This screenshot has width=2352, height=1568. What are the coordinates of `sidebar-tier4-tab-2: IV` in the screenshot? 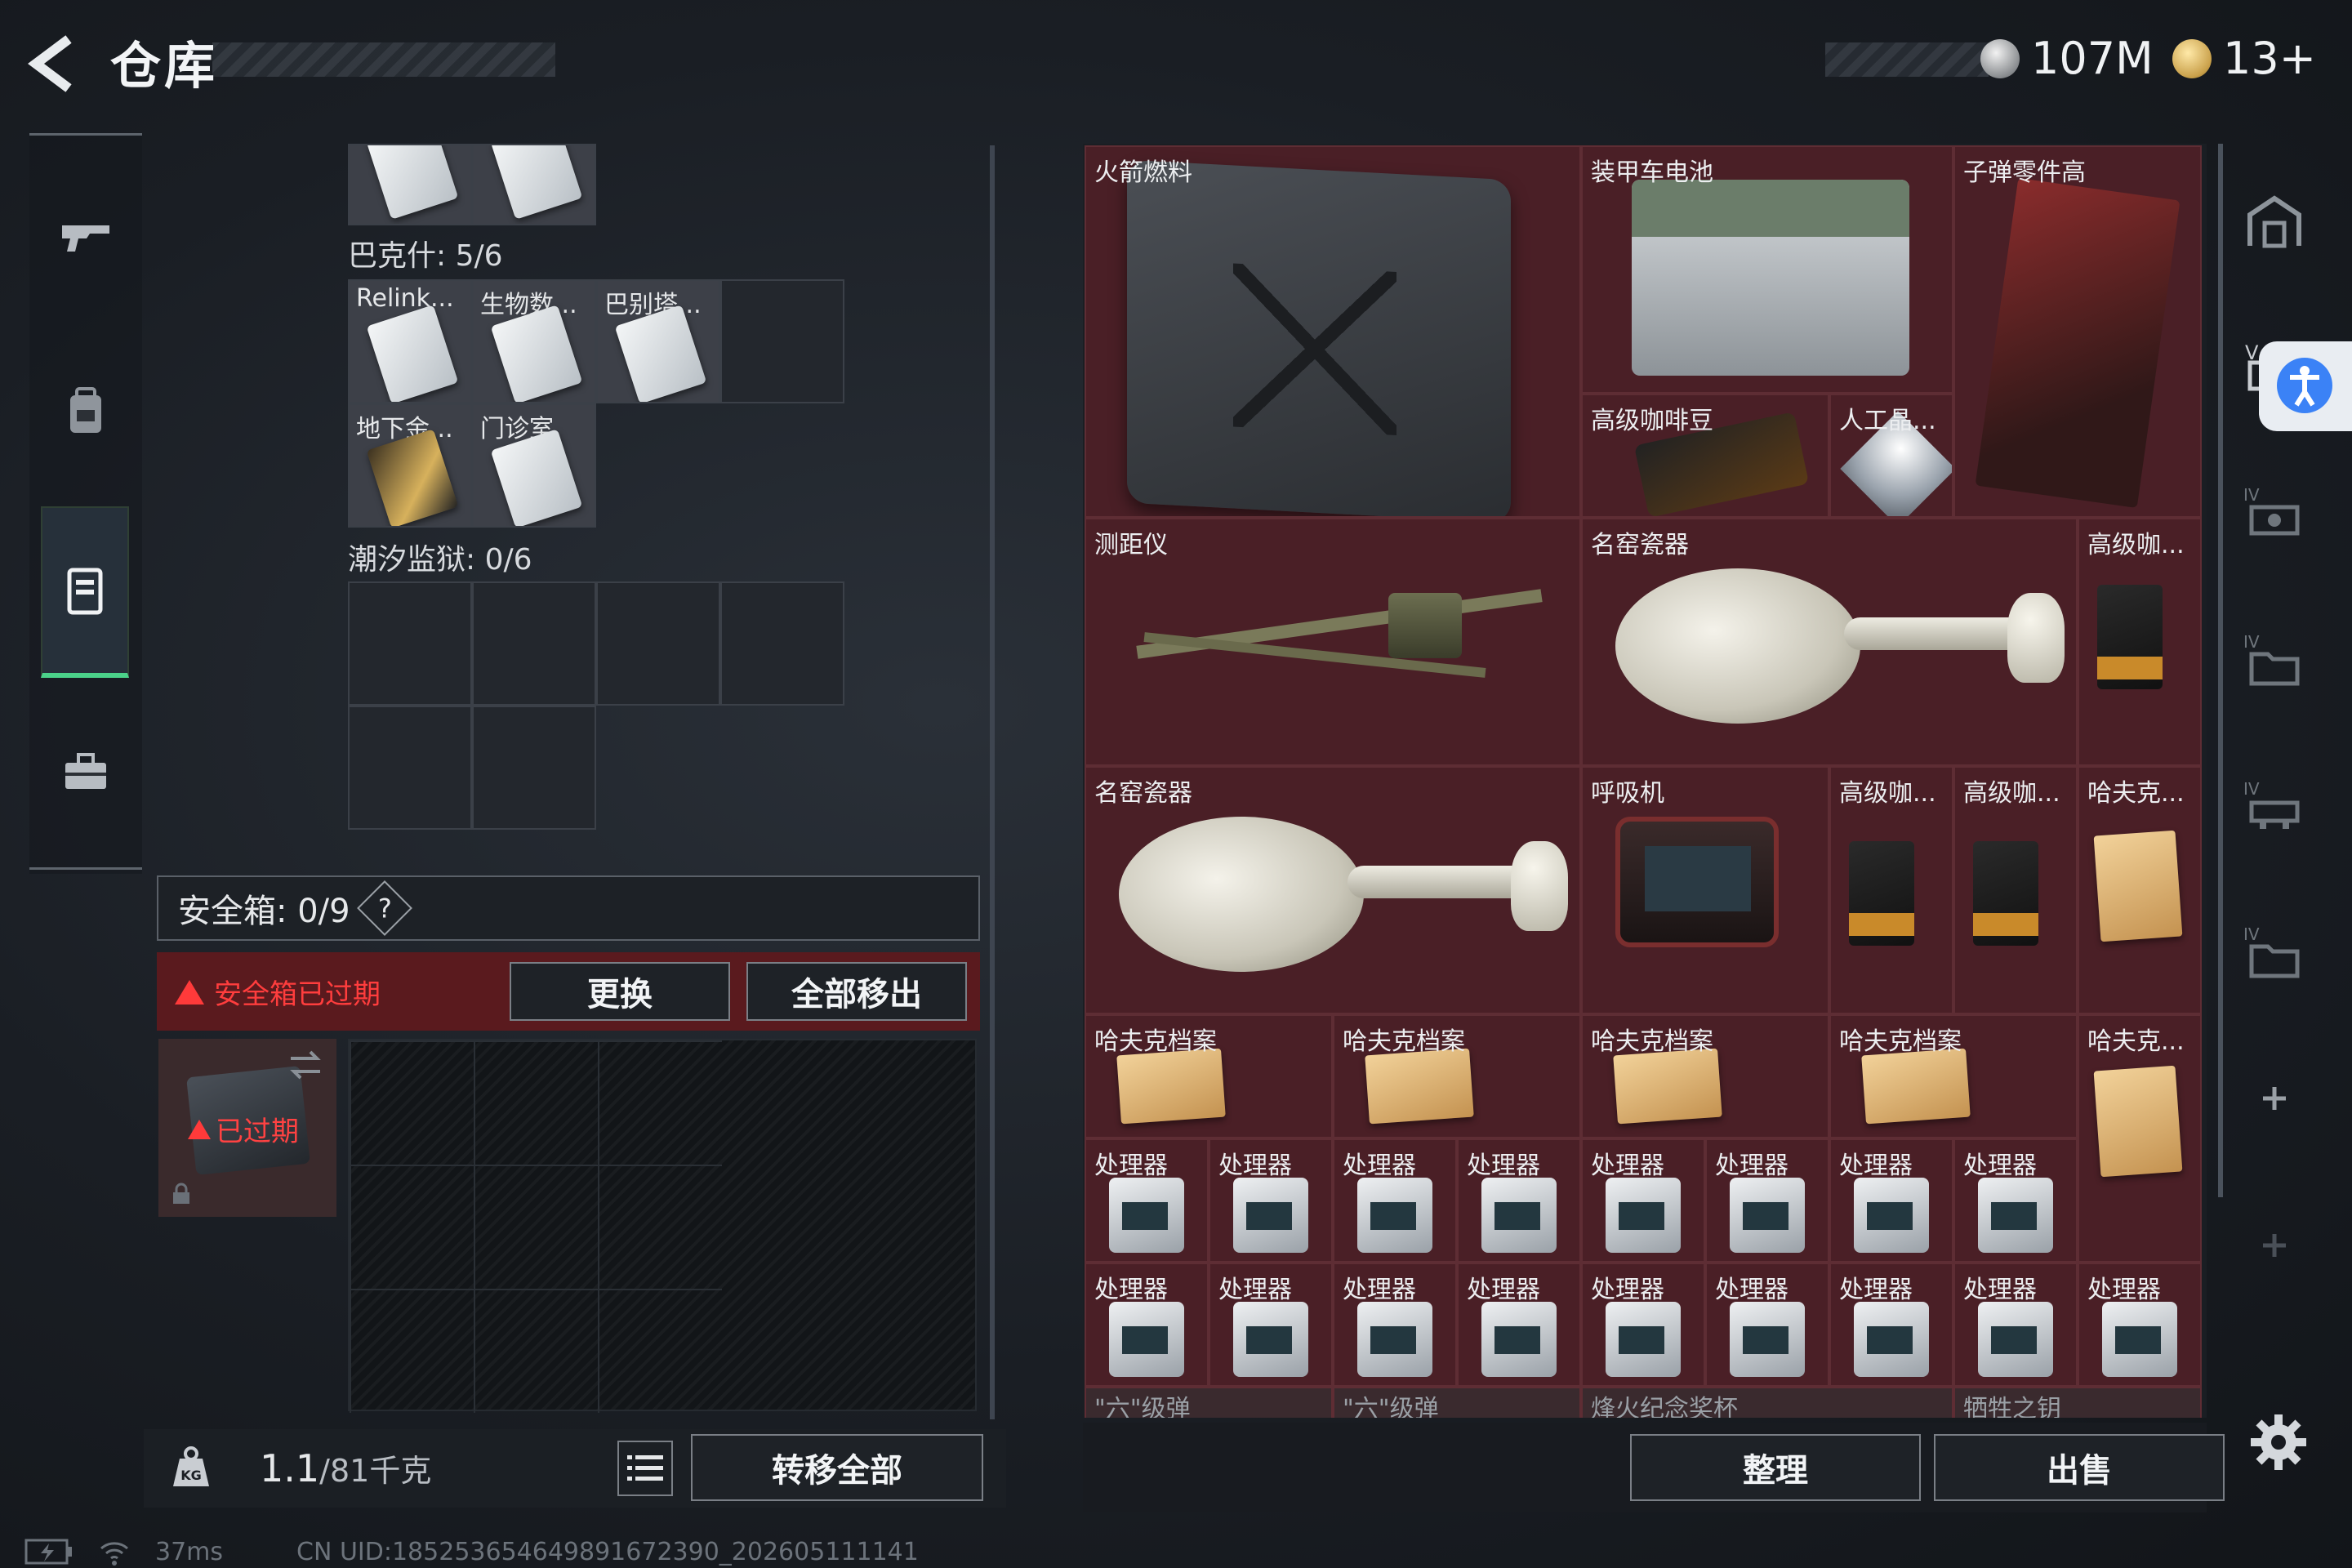 It's located at (2274, 659).